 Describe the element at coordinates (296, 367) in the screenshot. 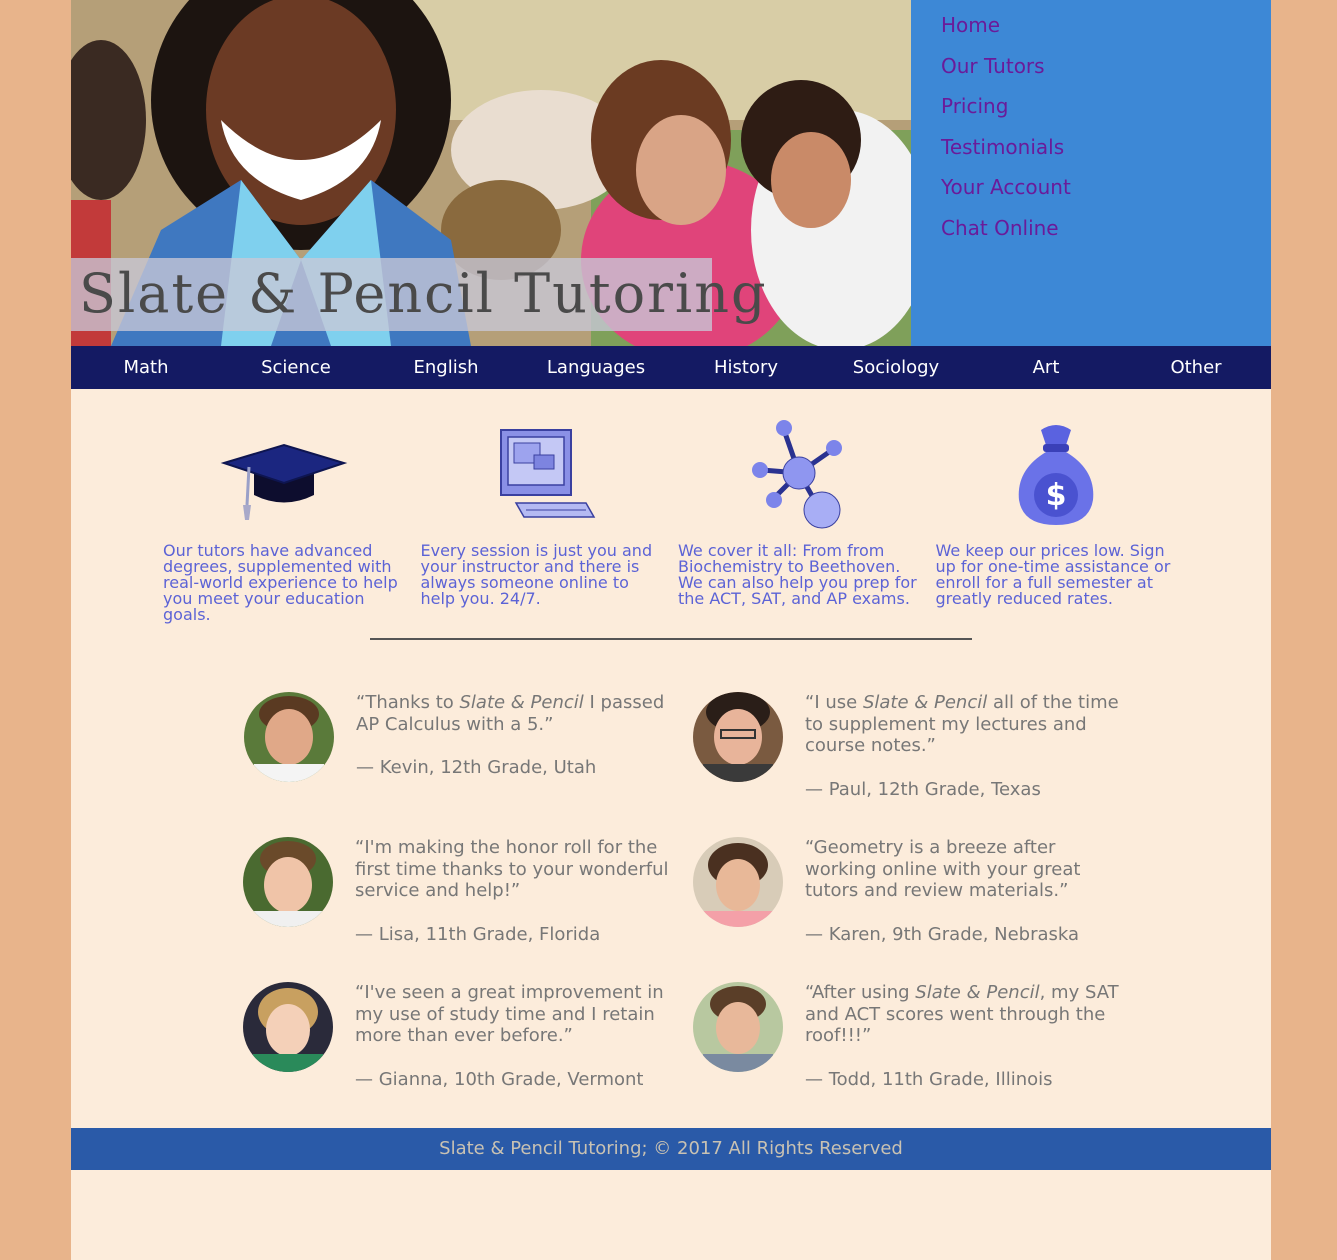

I see `subject-science: Science` at that location.